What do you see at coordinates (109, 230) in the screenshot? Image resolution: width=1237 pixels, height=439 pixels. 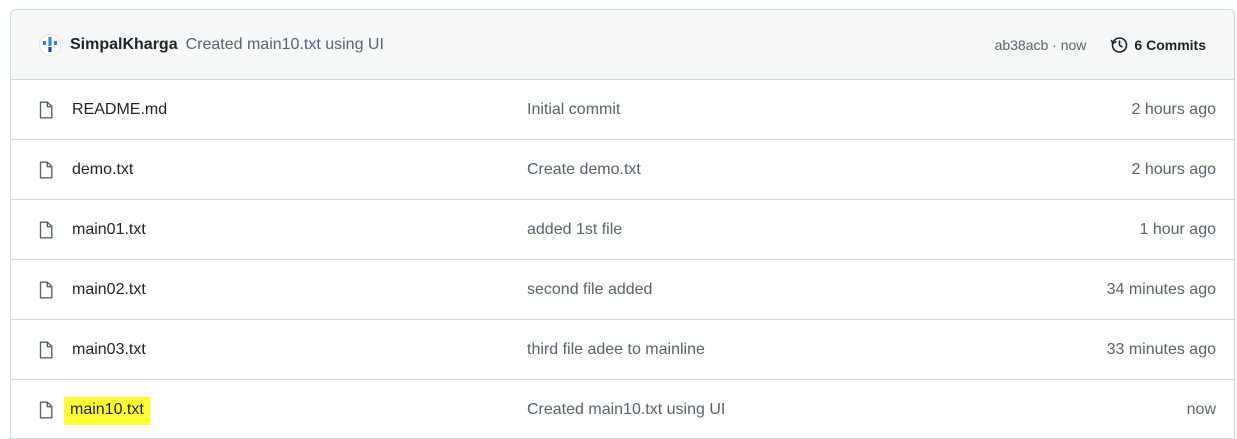 I see `file-name-link: main01.txt` at bounding box center [109, 230].